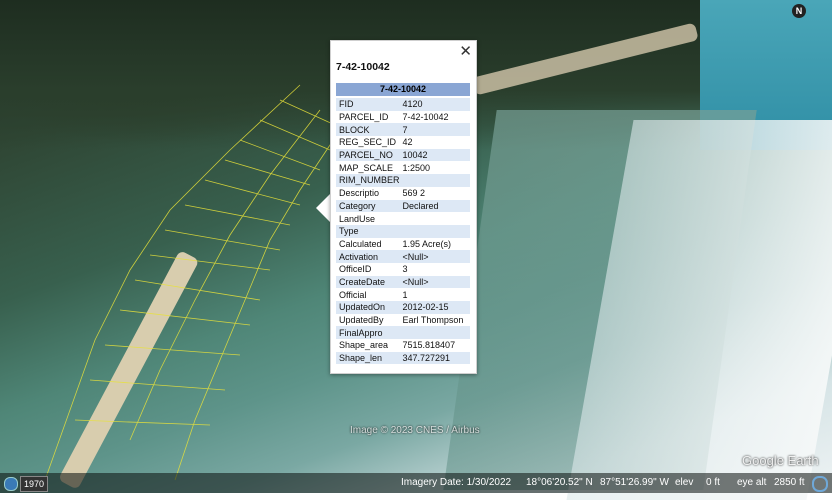  I want to click on attribute-key: Calculated, so click(360, 243).